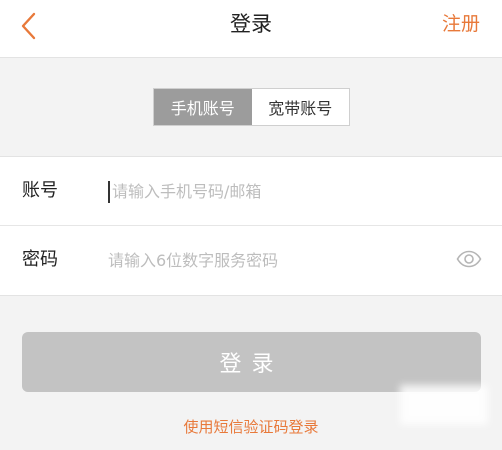 The width and height of the screenshot is (502, 450). Describe the element at coordinates (273, 260) in the screenshot. I see `password-input` at that location.